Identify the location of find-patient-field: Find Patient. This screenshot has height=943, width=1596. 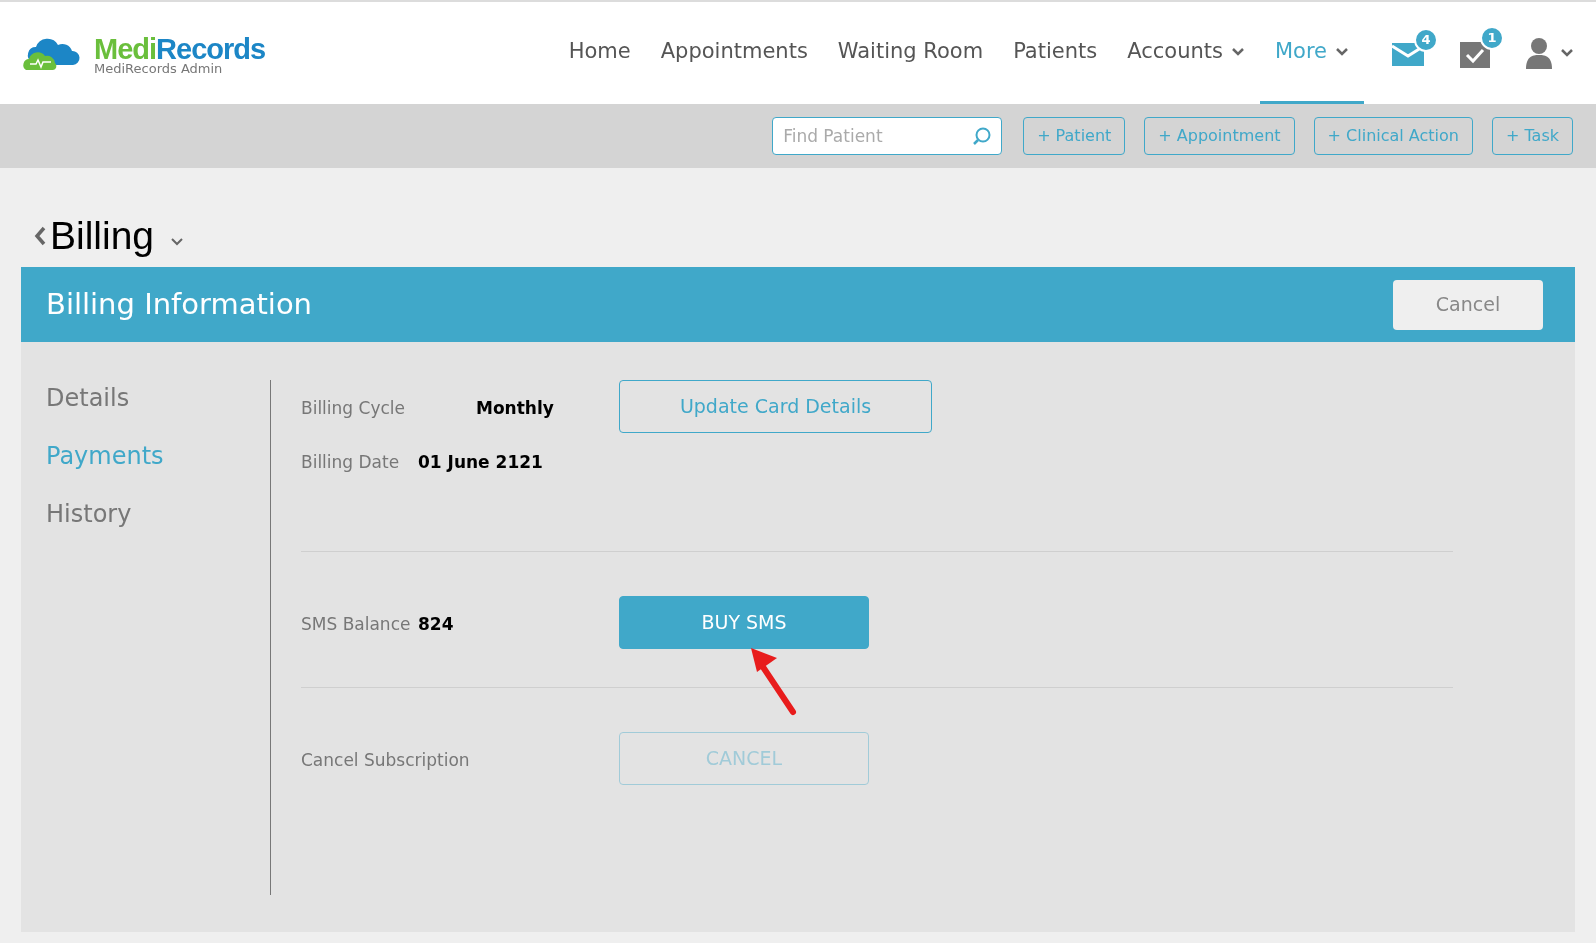
(887, 136).